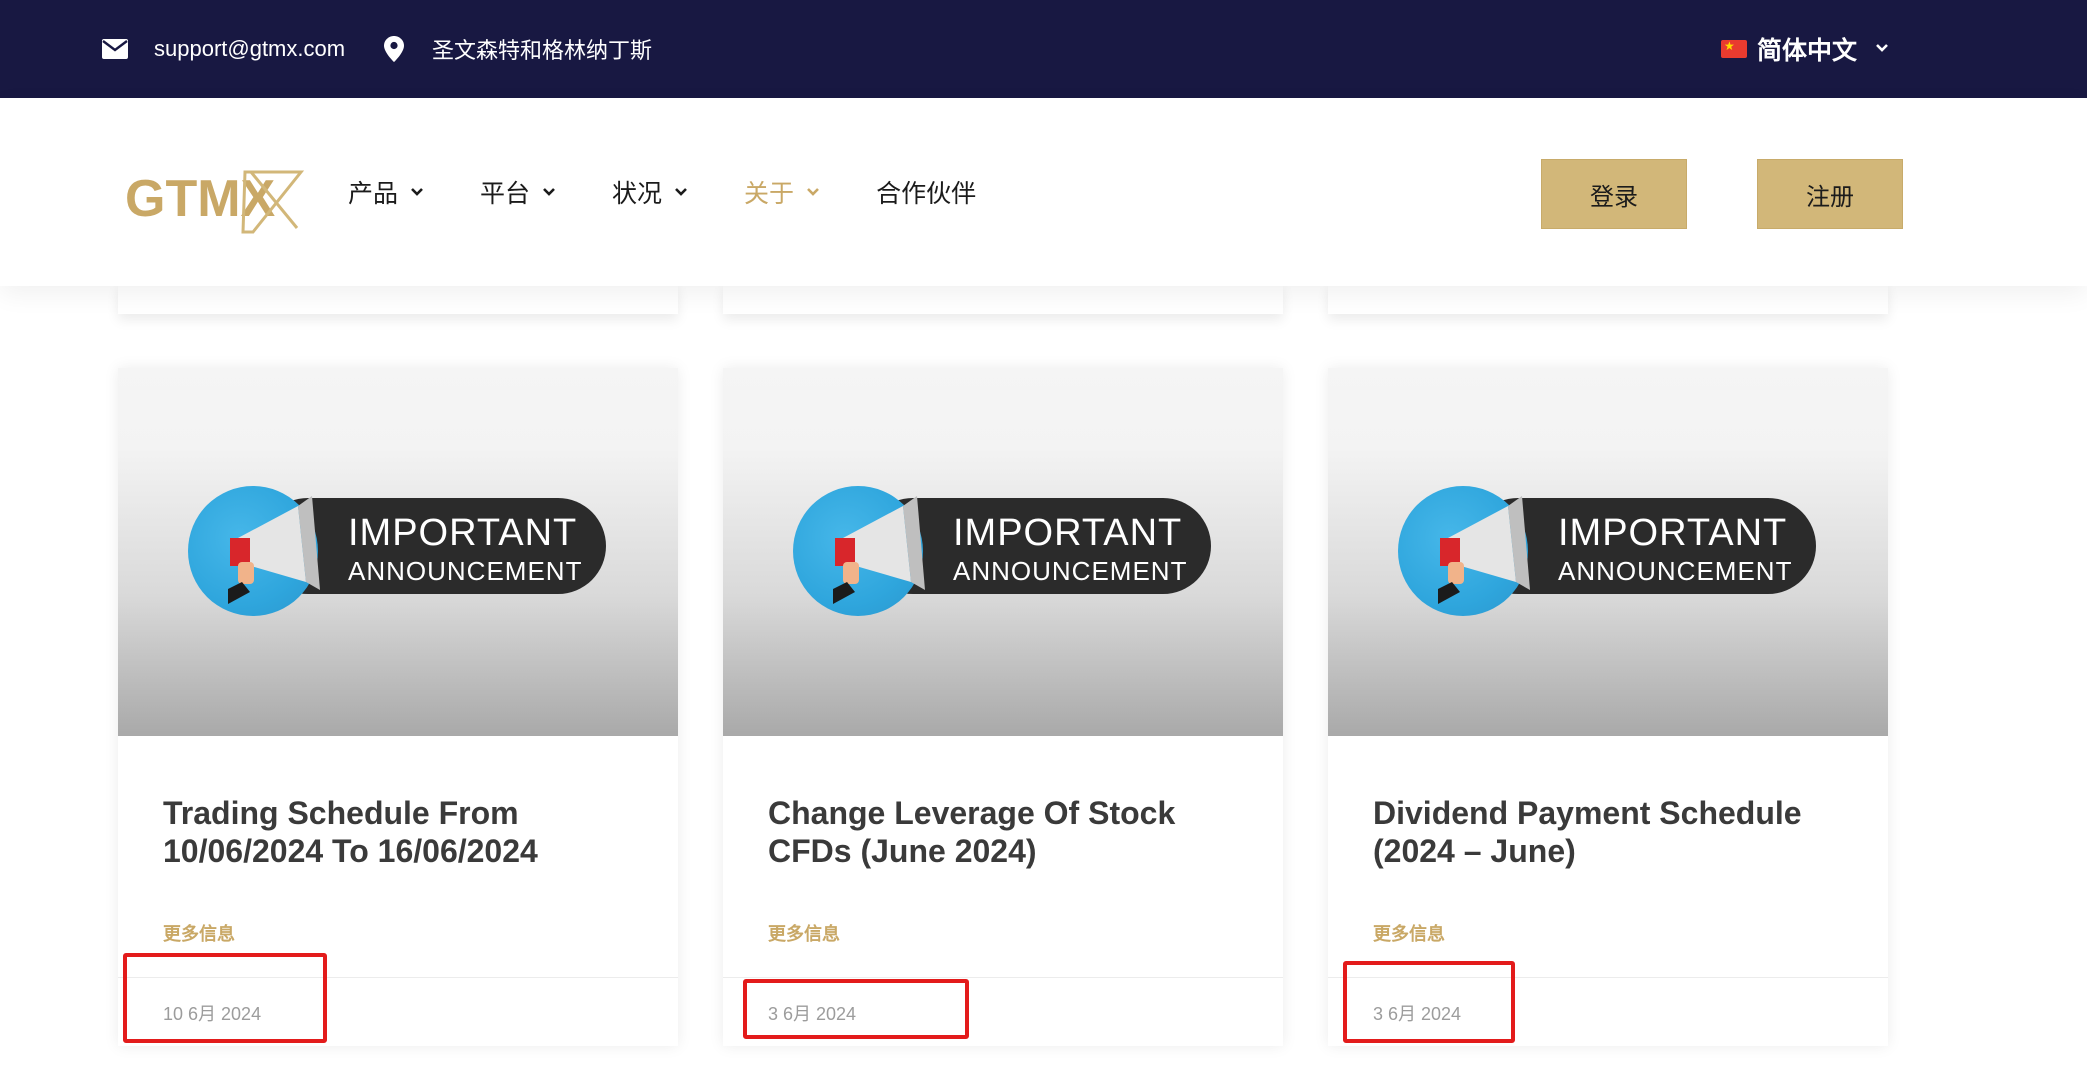  Describe the element at coordinates (1734, 48) in the screenshot. I see `china-flag-icon` at that location.